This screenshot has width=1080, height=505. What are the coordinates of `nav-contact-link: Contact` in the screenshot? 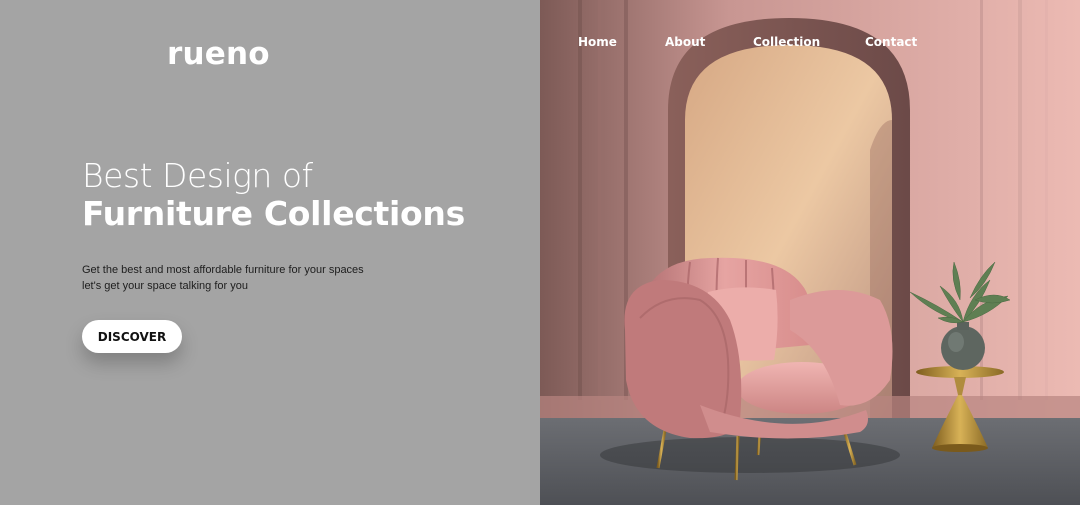 It's located at (891, 42).